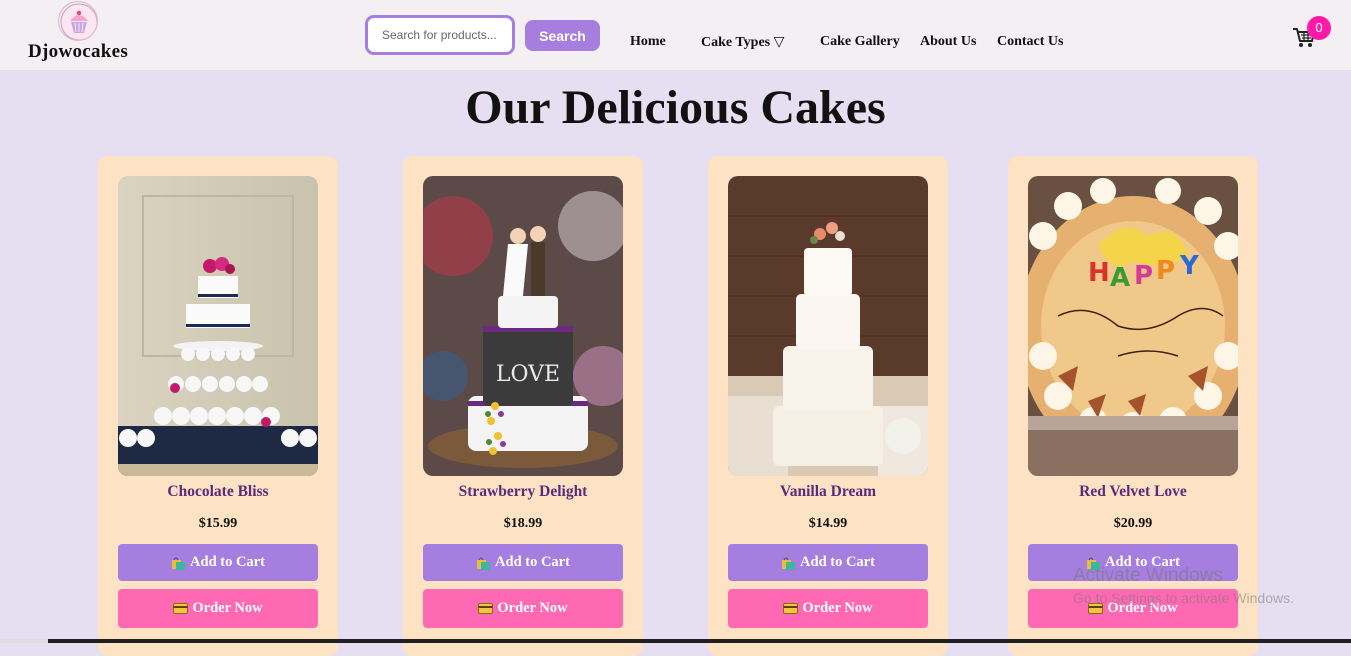  I want to click on nav-about-us: About Us, so click(948, 42).